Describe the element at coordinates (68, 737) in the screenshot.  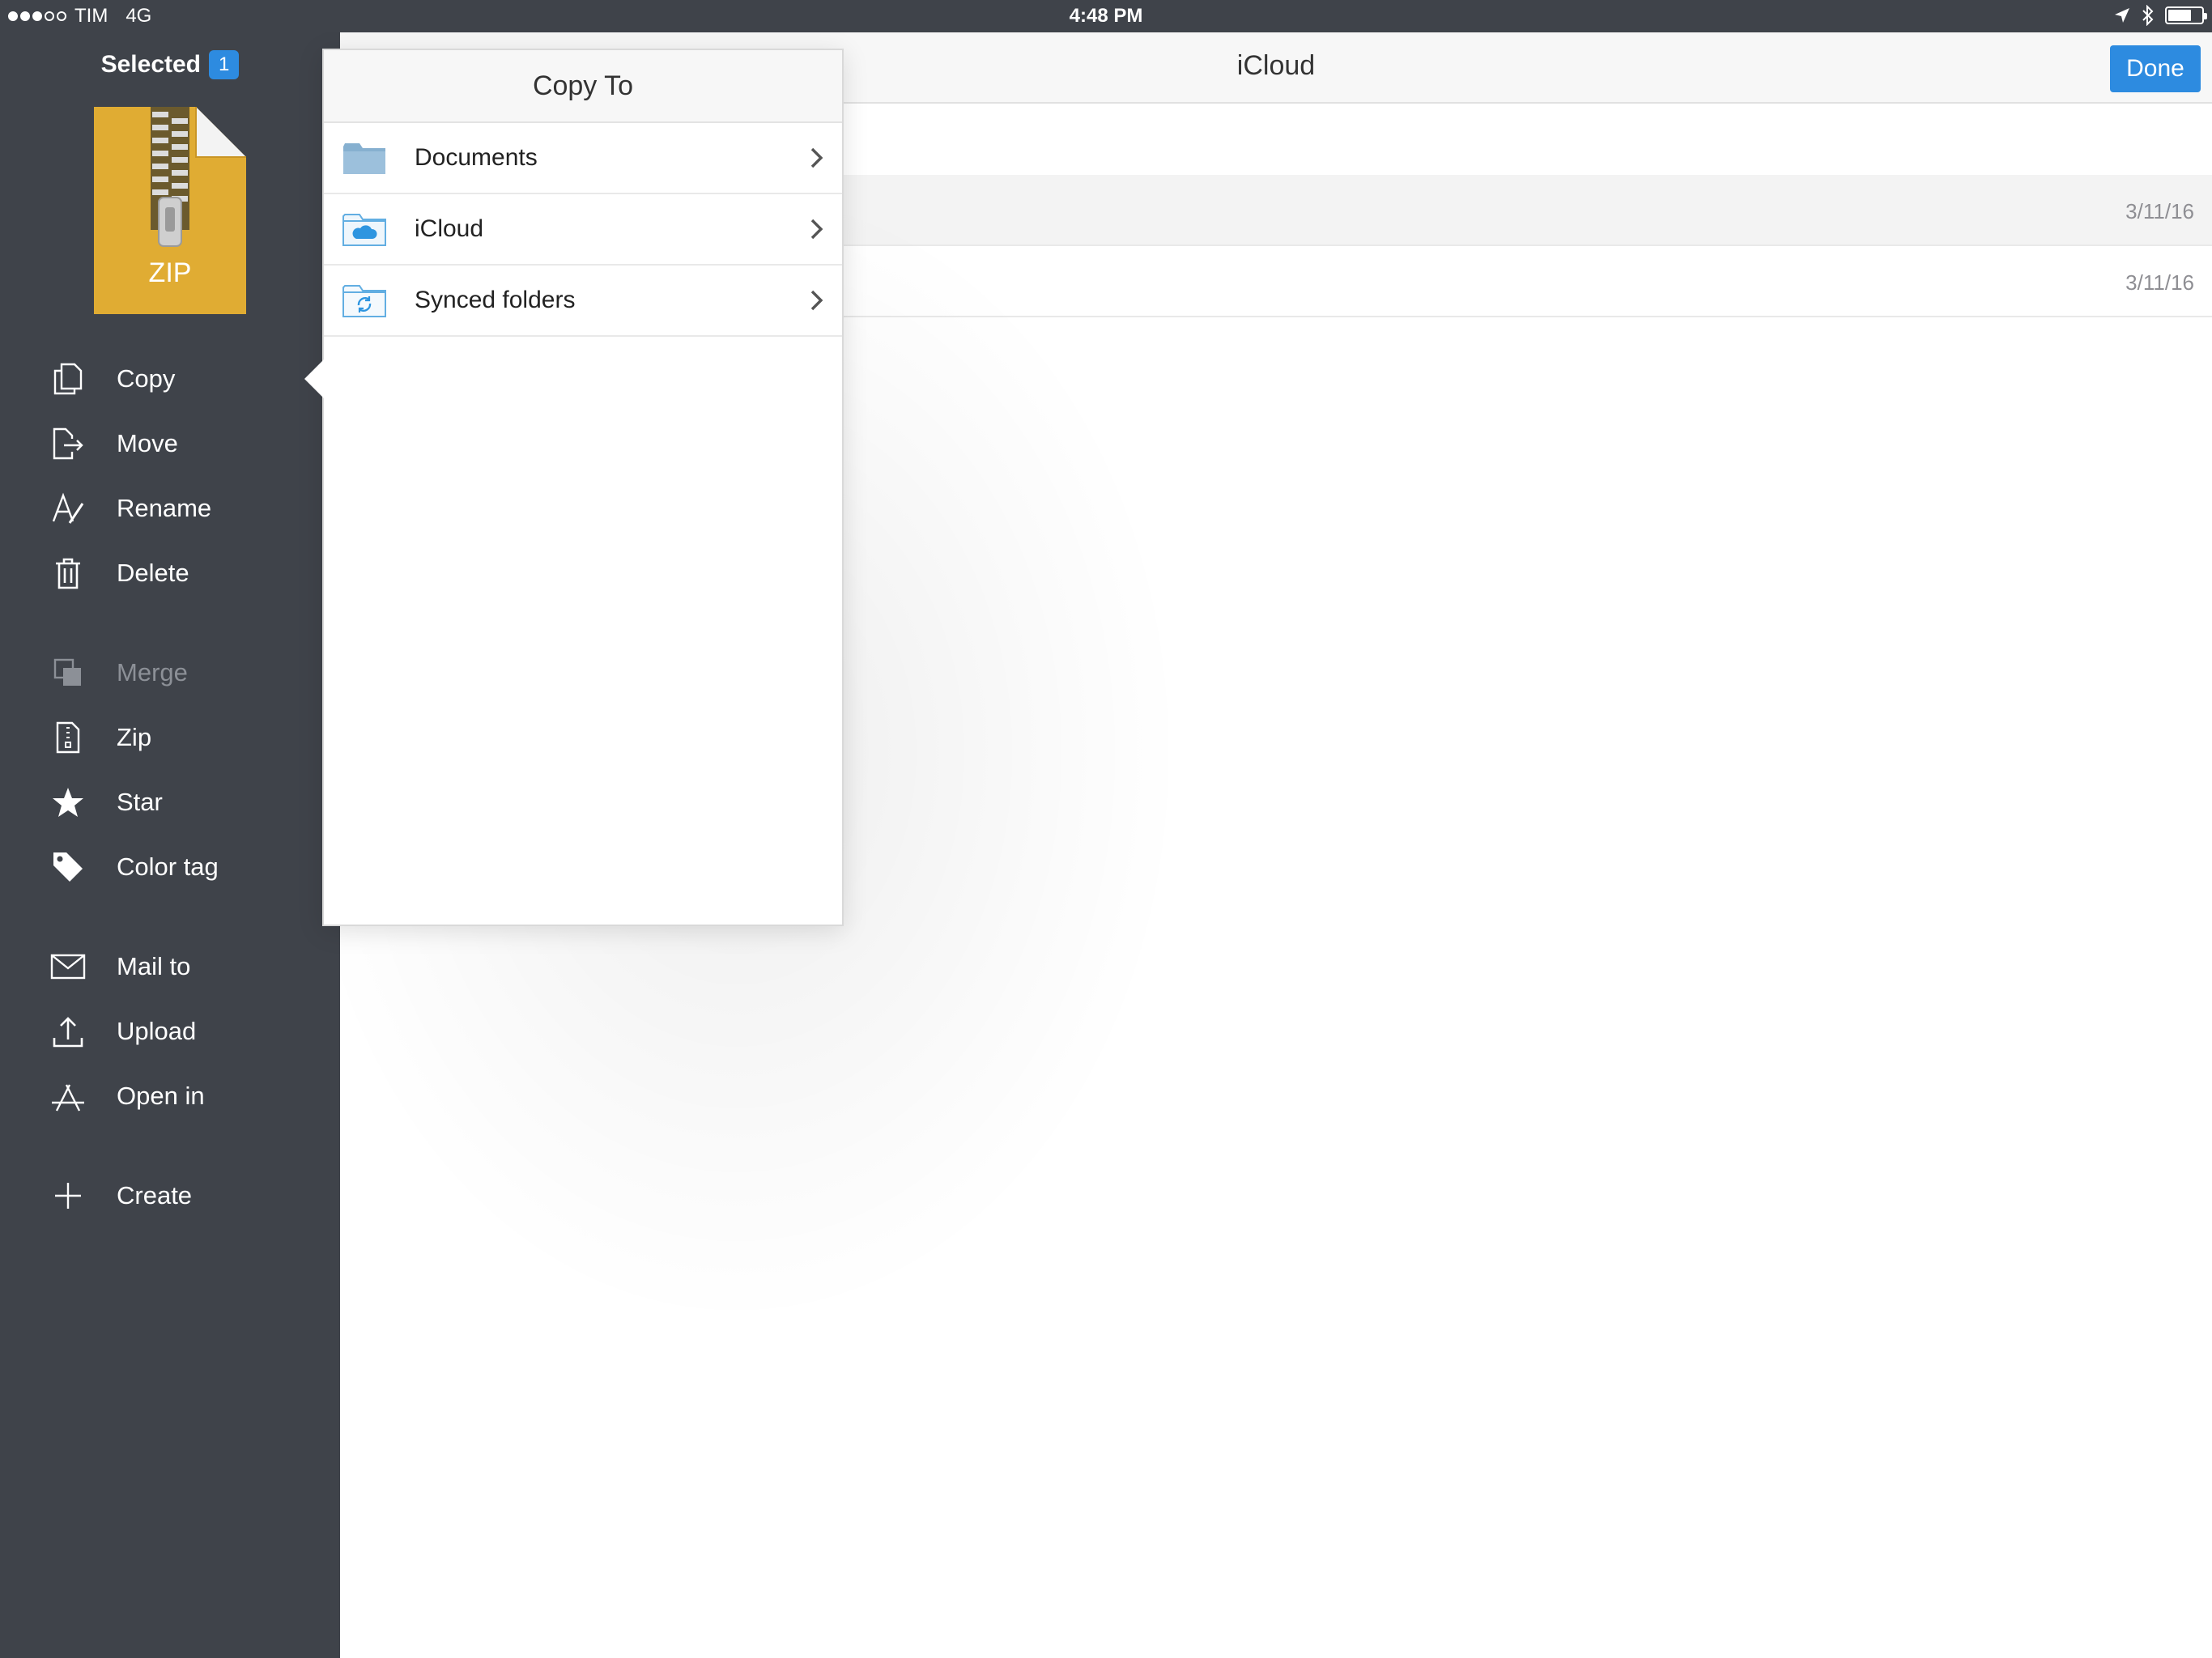
I see `zip-icon` at that location.